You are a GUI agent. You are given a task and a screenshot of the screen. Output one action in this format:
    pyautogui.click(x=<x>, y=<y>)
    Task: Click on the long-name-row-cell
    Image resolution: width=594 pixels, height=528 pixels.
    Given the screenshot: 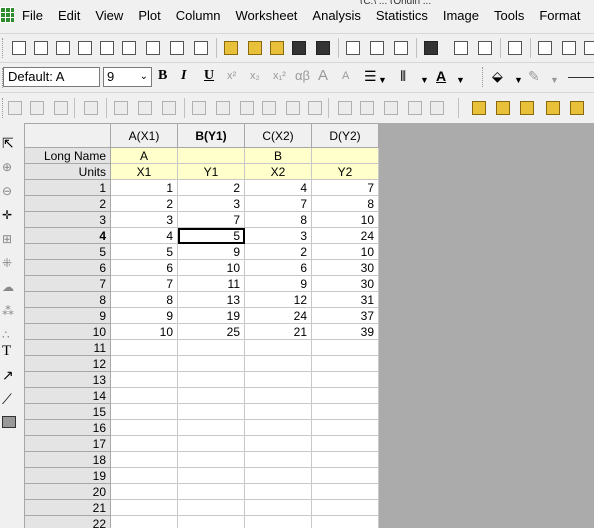 What is the action you would take?
    pyautogui.click(x=211, y=155)
    